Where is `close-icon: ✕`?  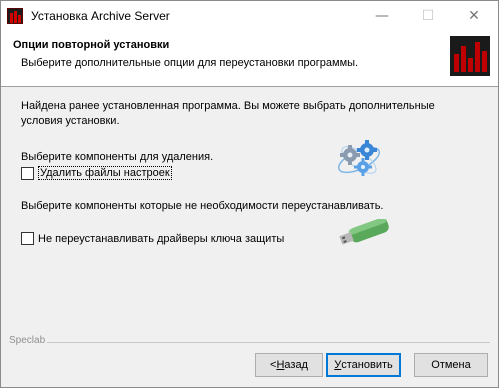
close-icon: ✕ is located at coordinates (474, 16).